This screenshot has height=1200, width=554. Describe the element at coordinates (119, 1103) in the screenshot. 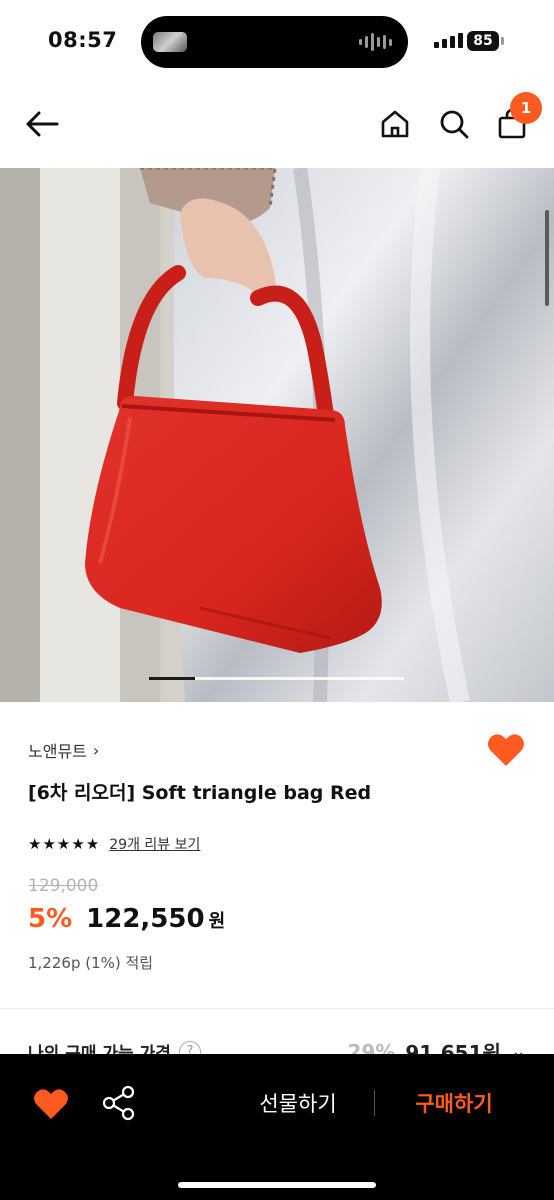

I see `share-icon` at that location.